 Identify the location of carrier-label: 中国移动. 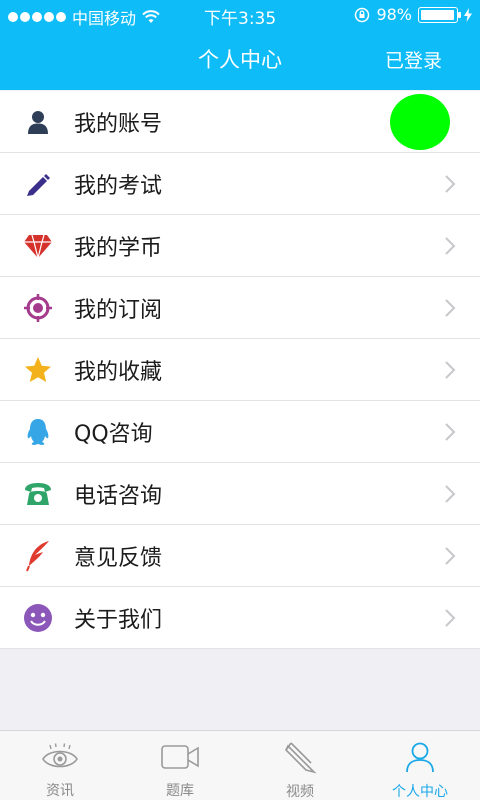
(104, 18).